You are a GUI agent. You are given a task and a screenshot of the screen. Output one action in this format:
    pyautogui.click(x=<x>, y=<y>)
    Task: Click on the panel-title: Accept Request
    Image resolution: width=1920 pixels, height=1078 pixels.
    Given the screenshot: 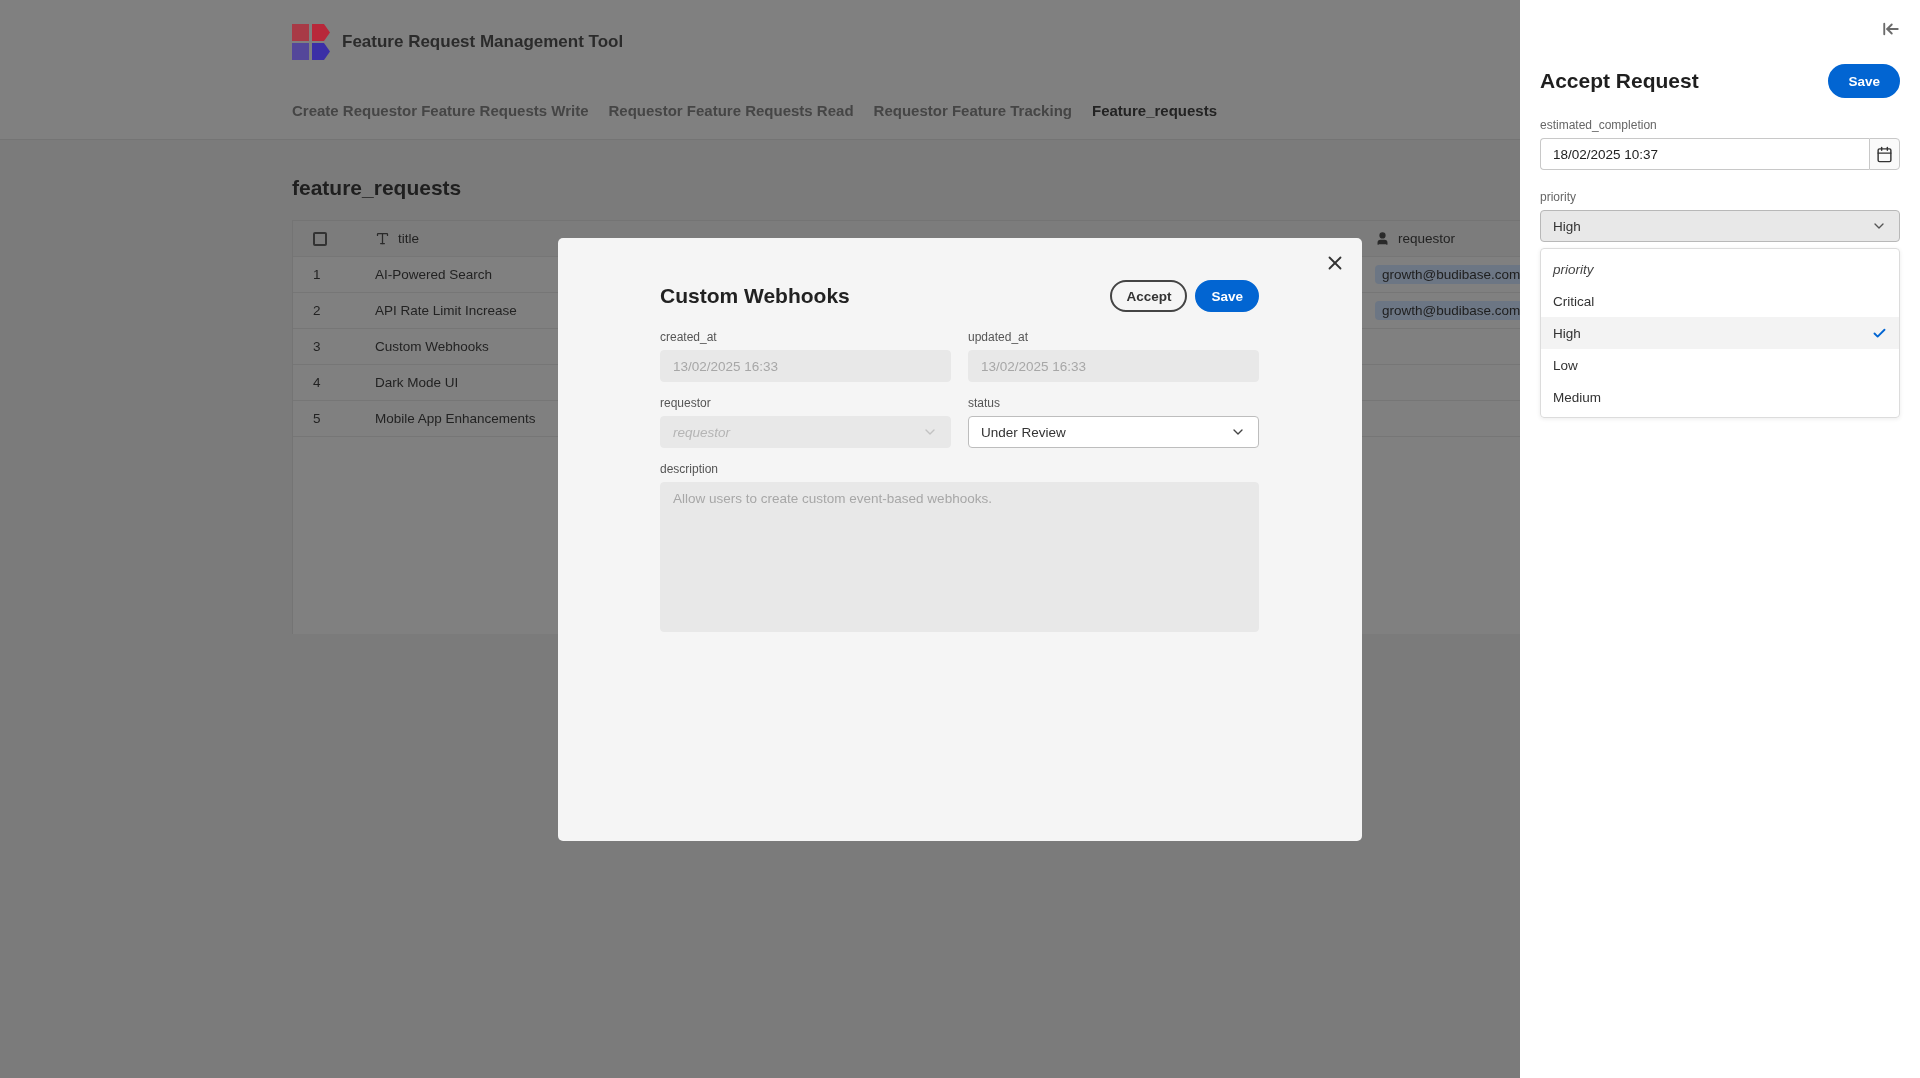 What is the action you would take?
    pyautogui.click(x=1619, y=81)
    